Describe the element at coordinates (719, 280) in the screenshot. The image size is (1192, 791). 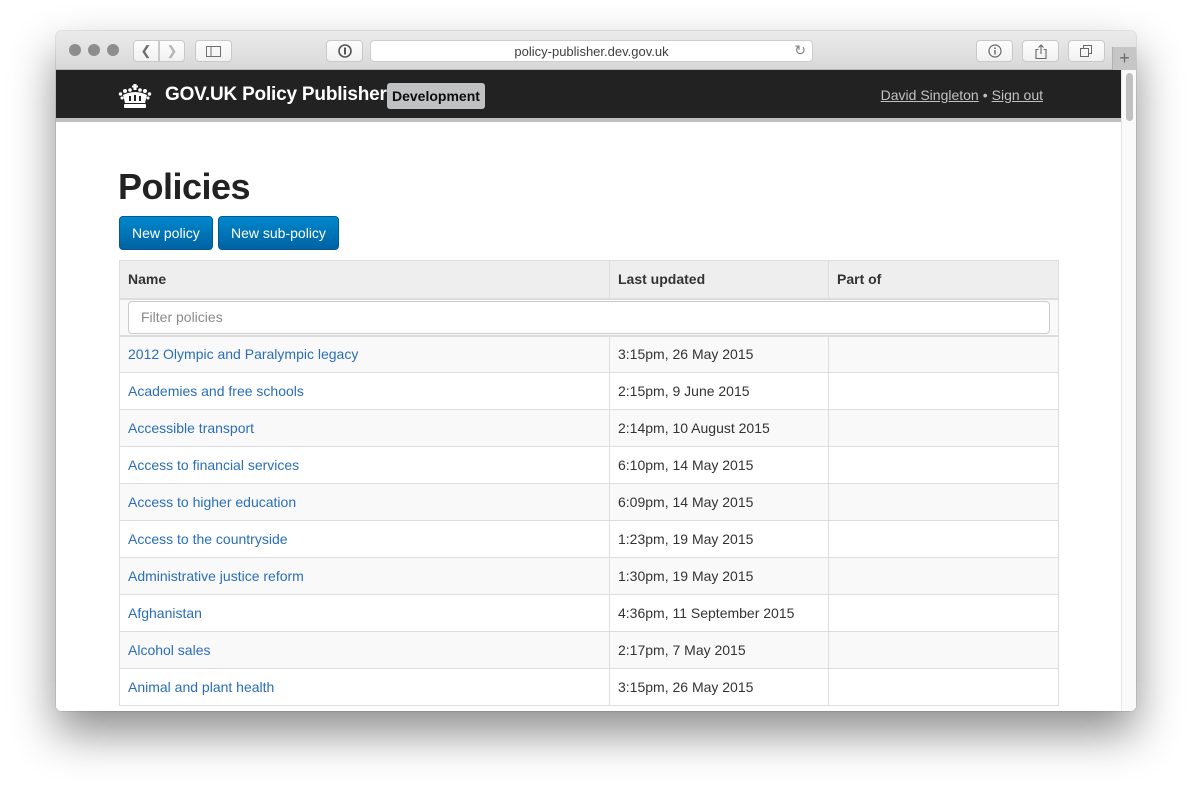
I see `column-header-last-updated: Last updated` at that location.